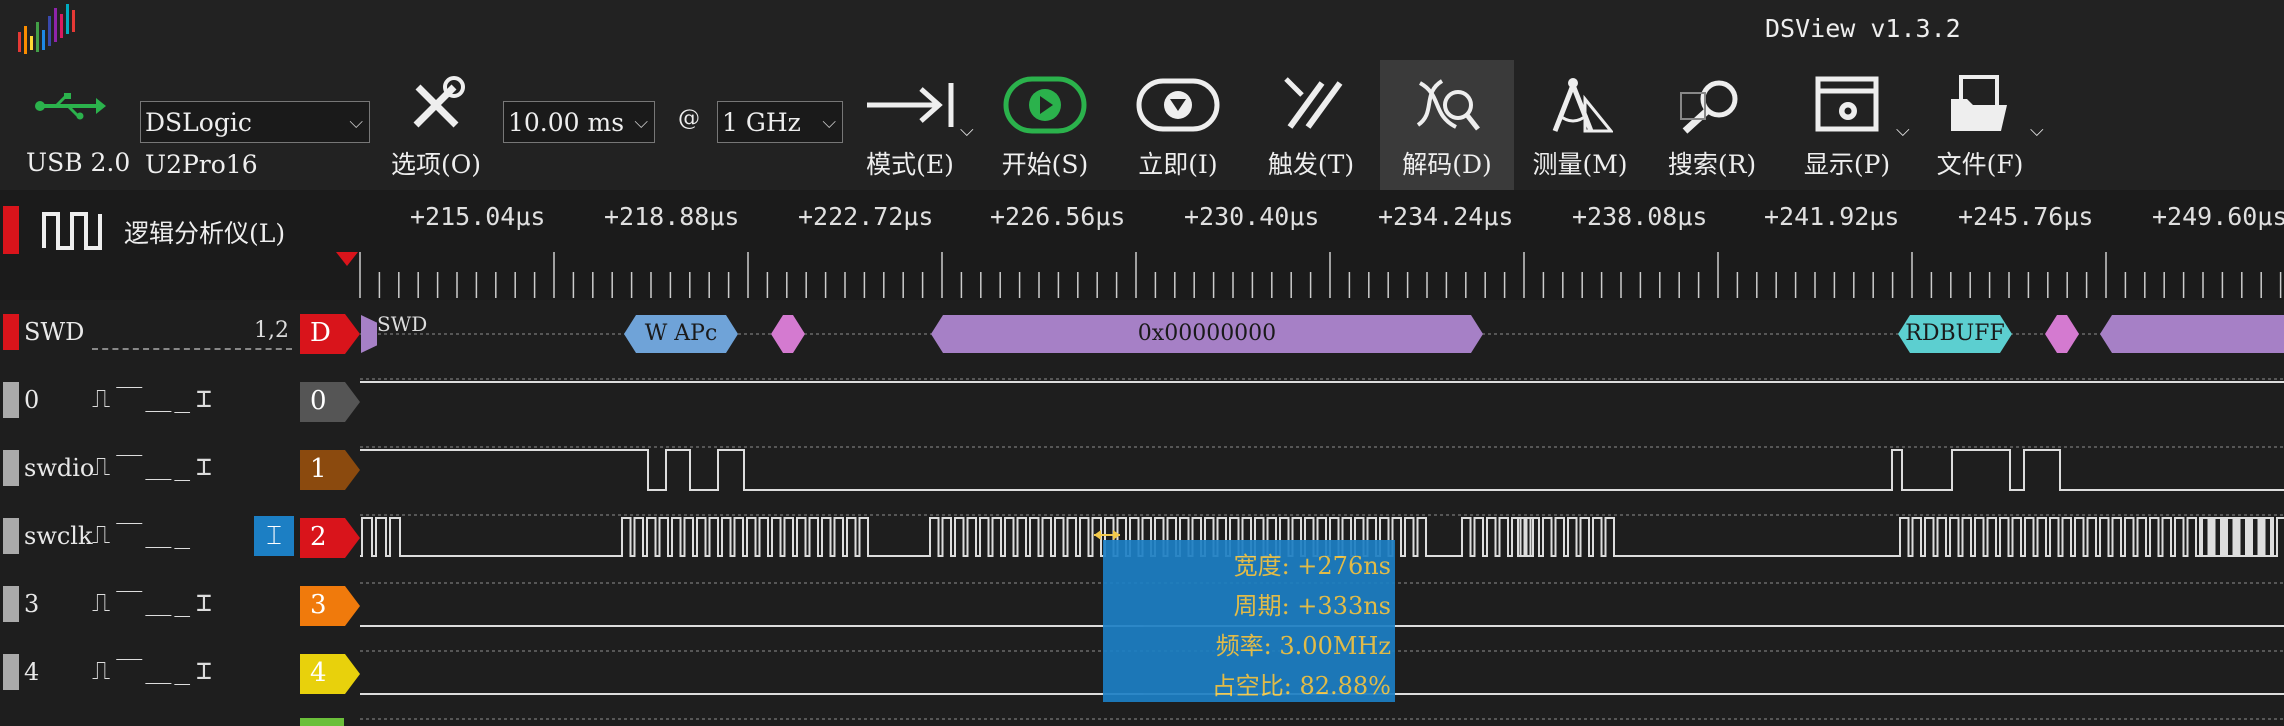  I want to click on tick-label: +238.08μs, so click(1640, 216).